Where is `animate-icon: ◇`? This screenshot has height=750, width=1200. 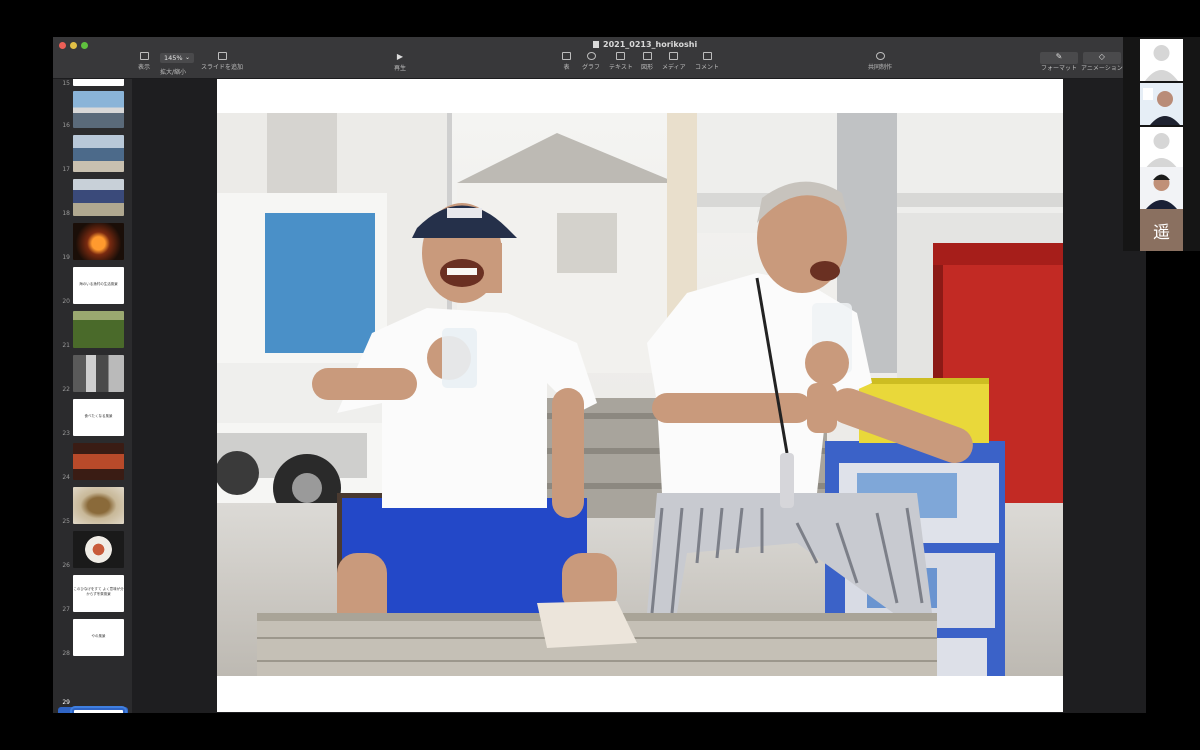
animate-icon: ◇ is located at coordinates (1101, 56).